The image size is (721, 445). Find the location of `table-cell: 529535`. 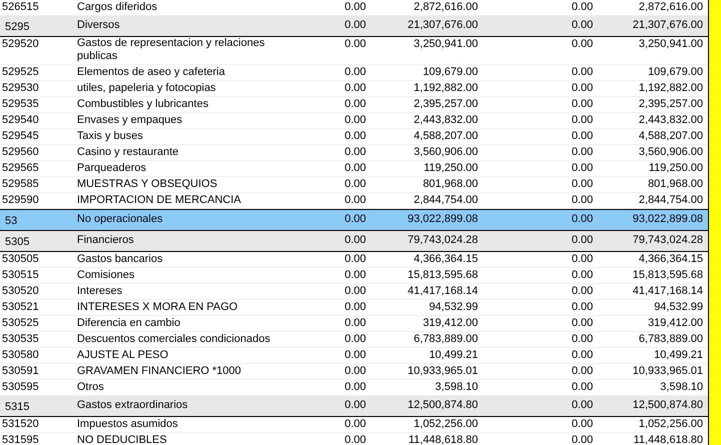

table-cell: 529535 is located at coordinates (20, 104).